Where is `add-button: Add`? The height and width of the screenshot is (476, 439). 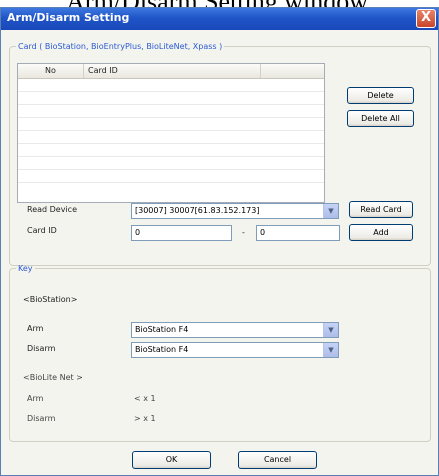 add-button: Add is located at coordinates (381, 232).